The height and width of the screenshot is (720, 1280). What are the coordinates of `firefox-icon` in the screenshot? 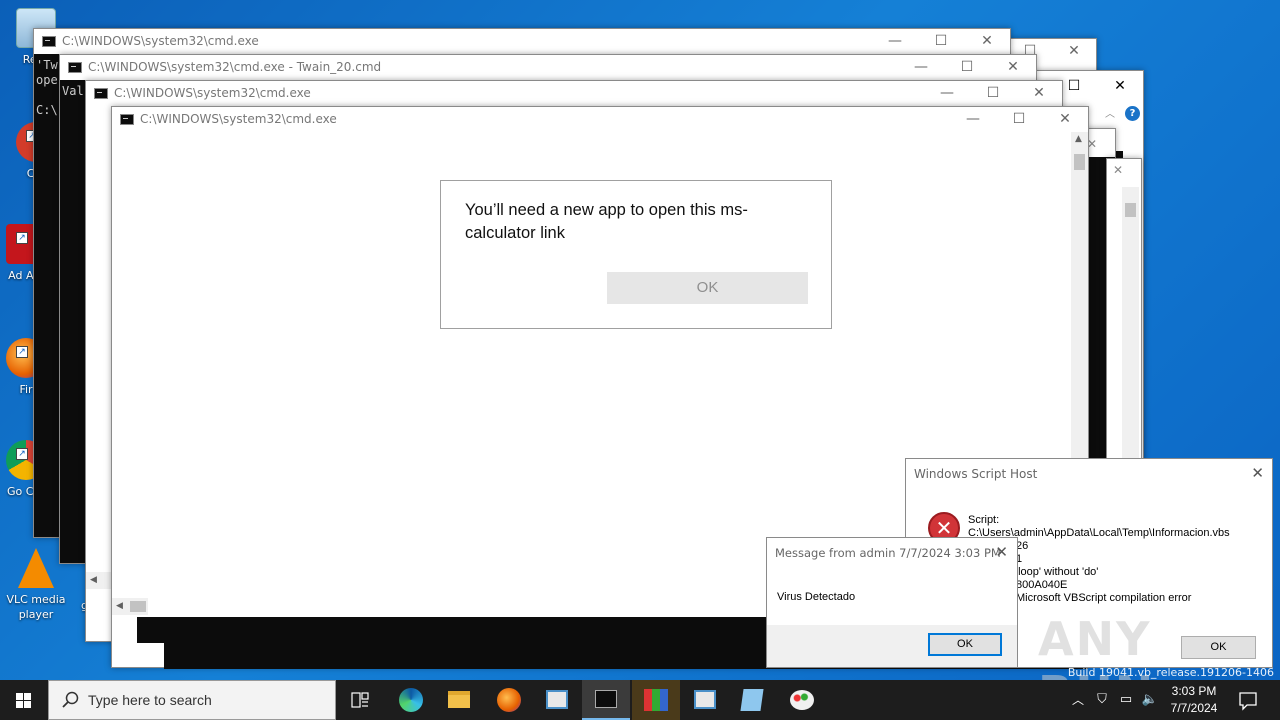 It's located at (509, 700).